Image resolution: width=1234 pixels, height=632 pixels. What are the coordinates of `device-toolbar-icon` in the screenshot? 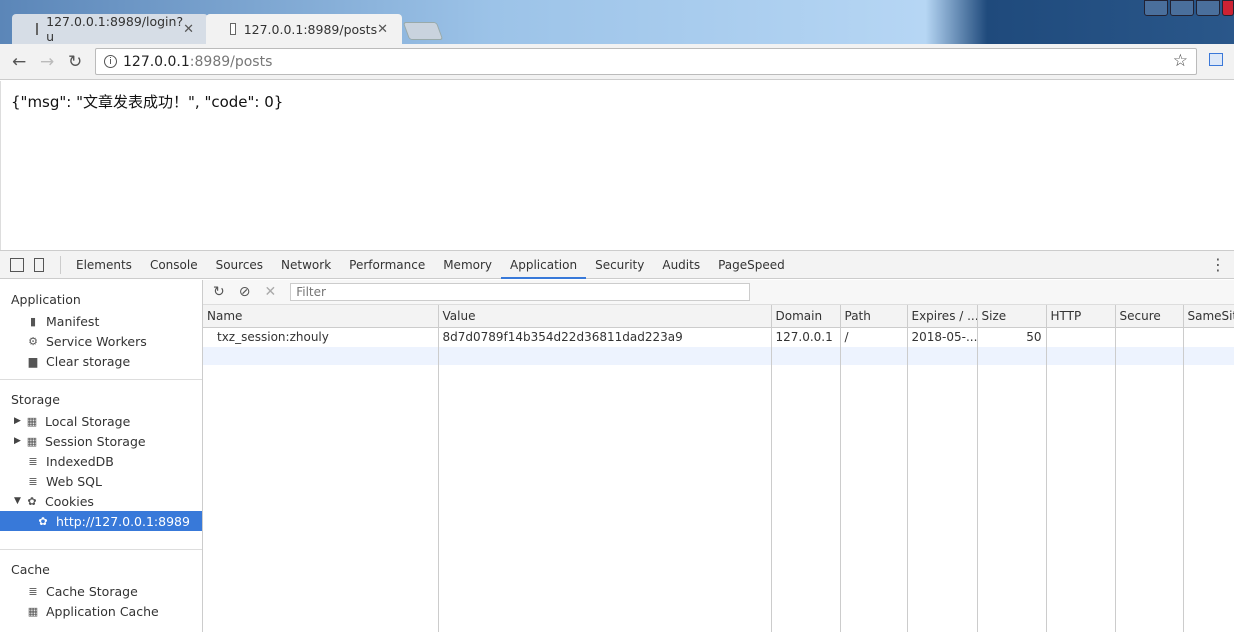 It's located at (39, 264).